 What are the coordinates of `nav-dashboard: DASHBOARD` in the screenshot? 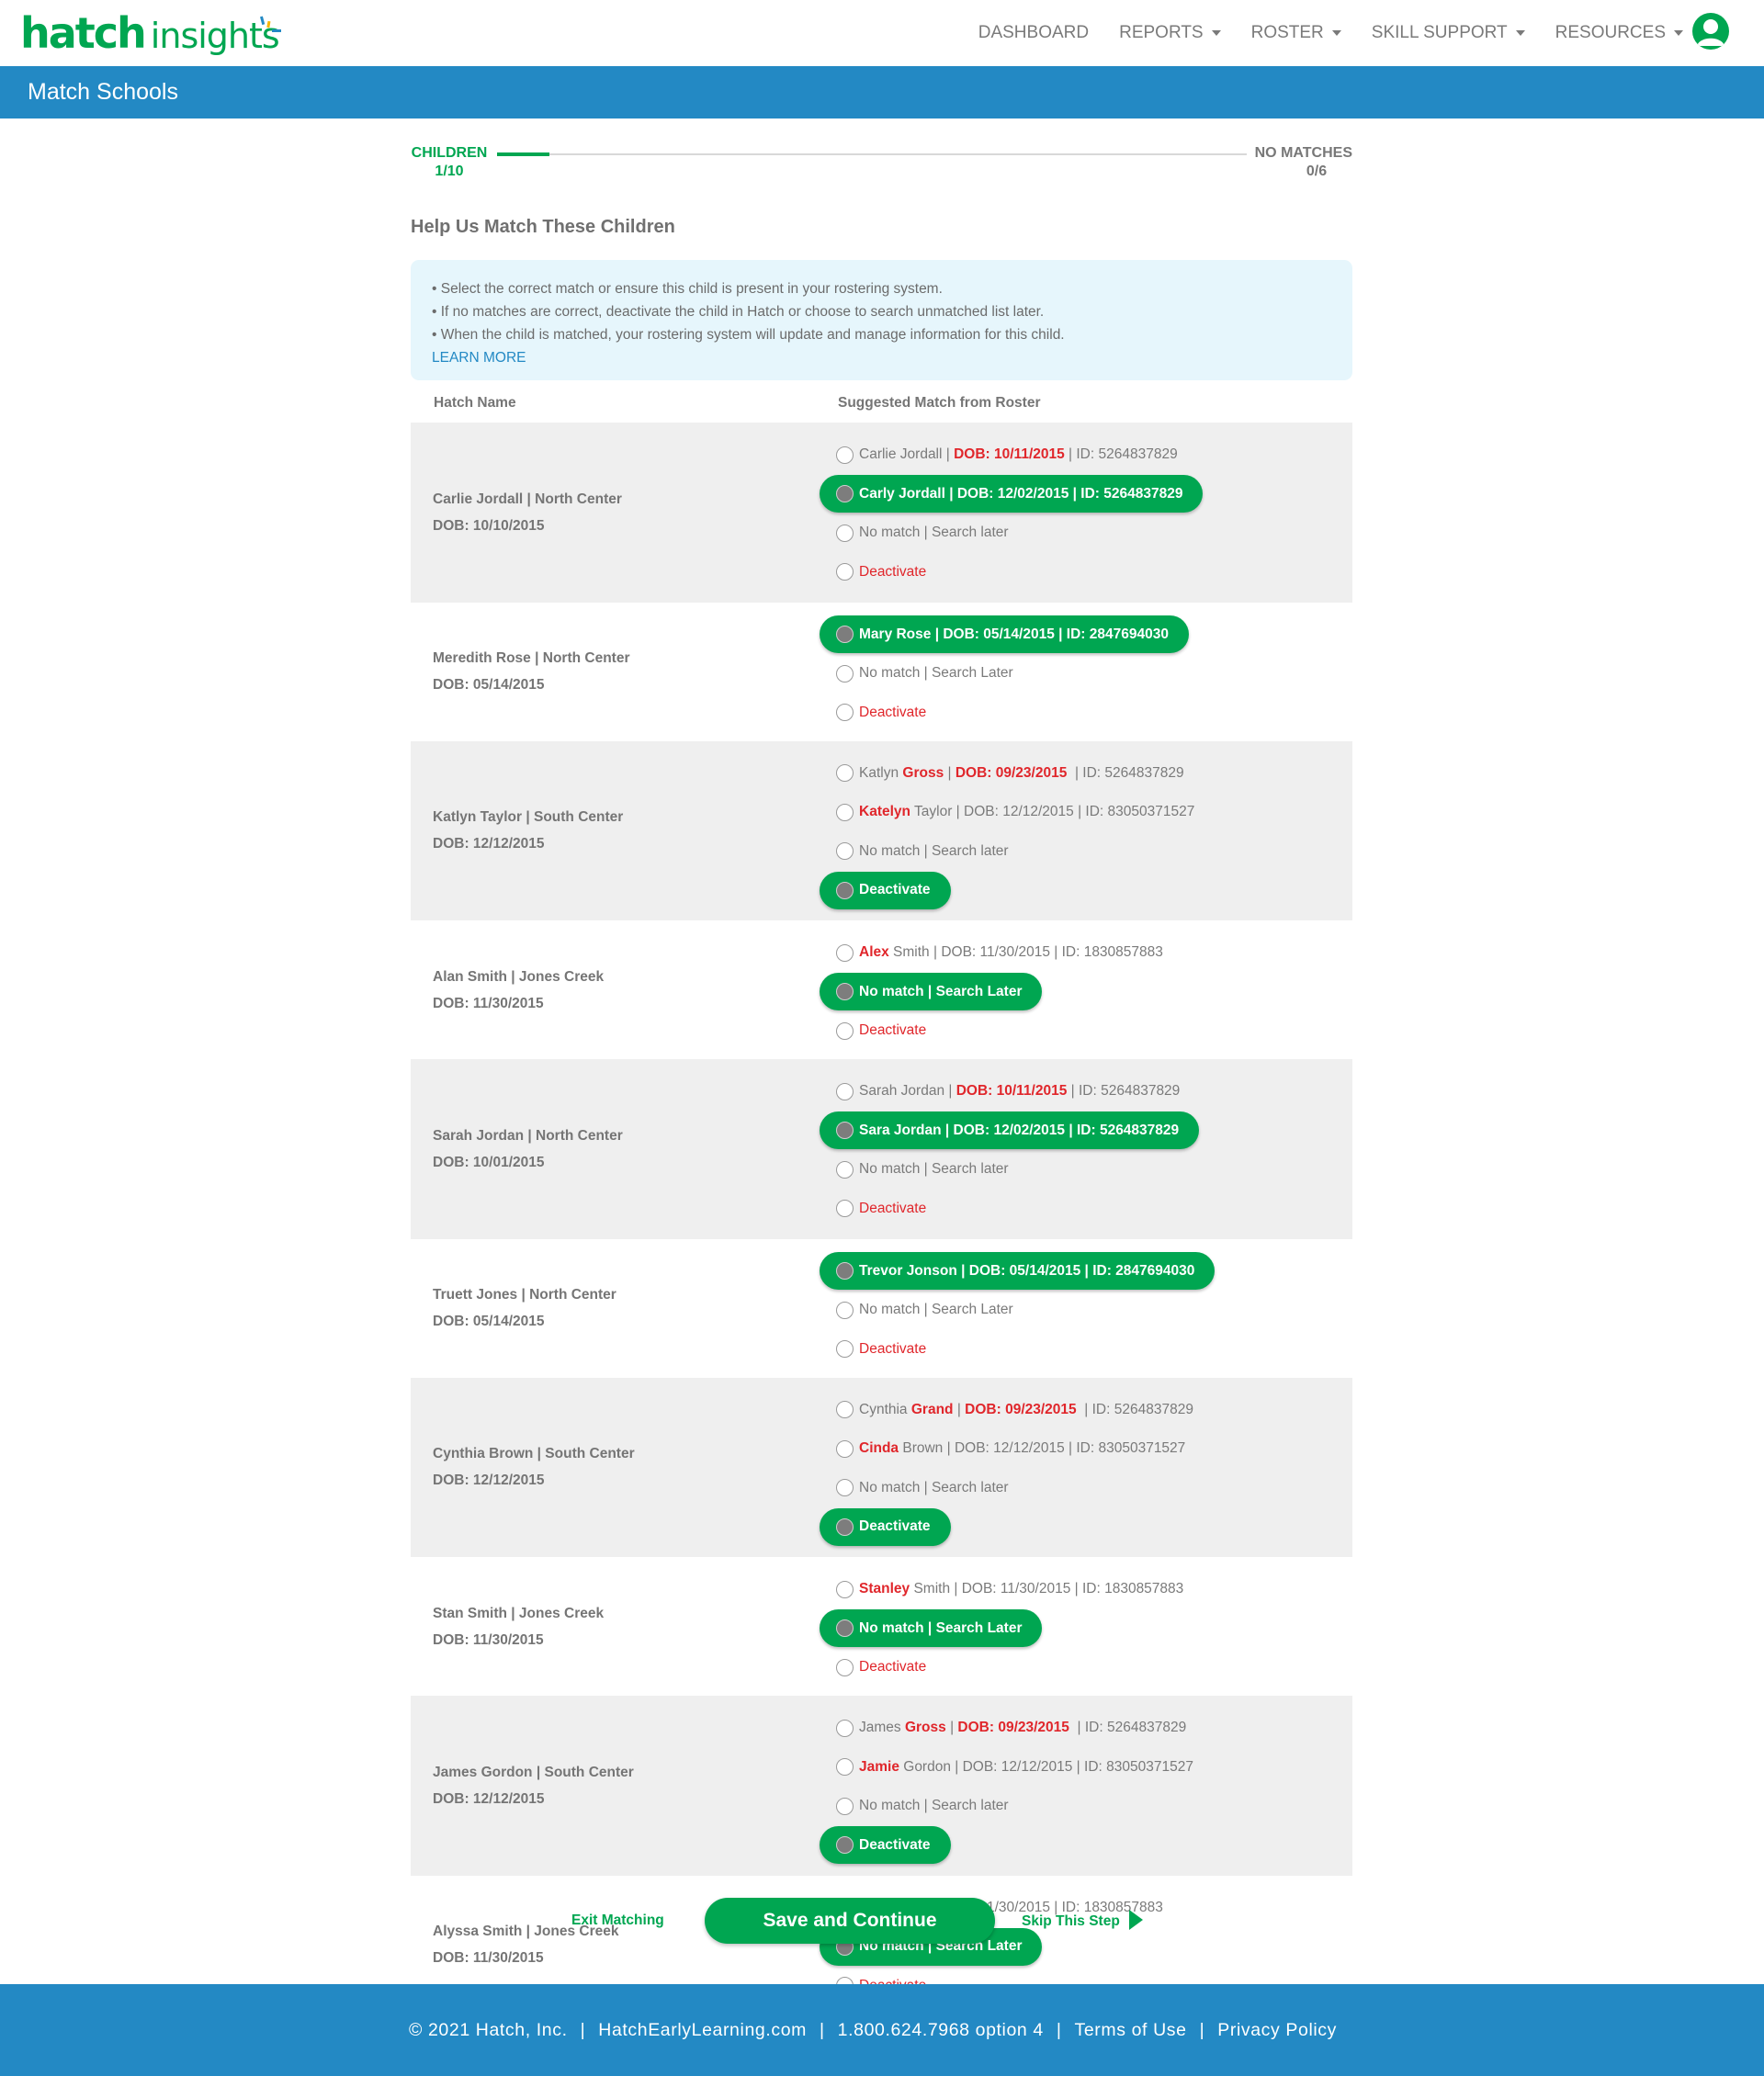 It's located at (1033, 33).